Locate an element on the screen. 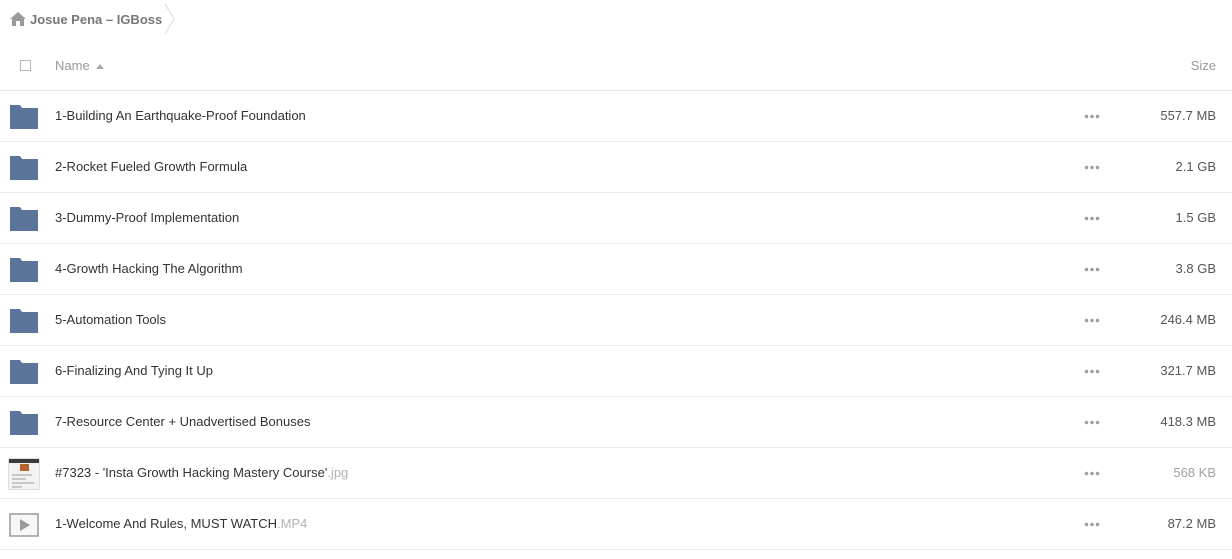  item-size: 418.3 MB is located at coordinates (1188, 421).